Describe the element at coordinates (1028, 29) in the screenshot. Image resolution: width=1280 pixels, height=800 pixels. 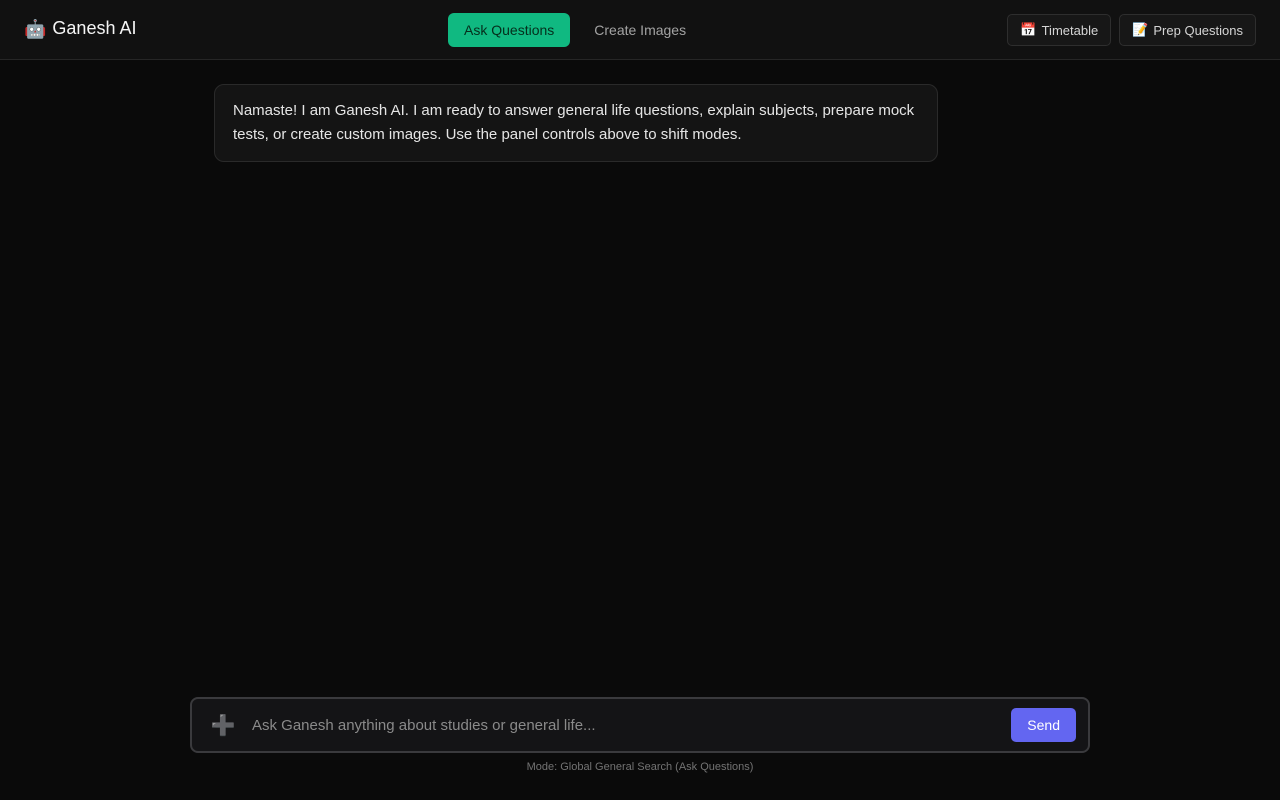
I see `calendar-icon: 📅` at that location.